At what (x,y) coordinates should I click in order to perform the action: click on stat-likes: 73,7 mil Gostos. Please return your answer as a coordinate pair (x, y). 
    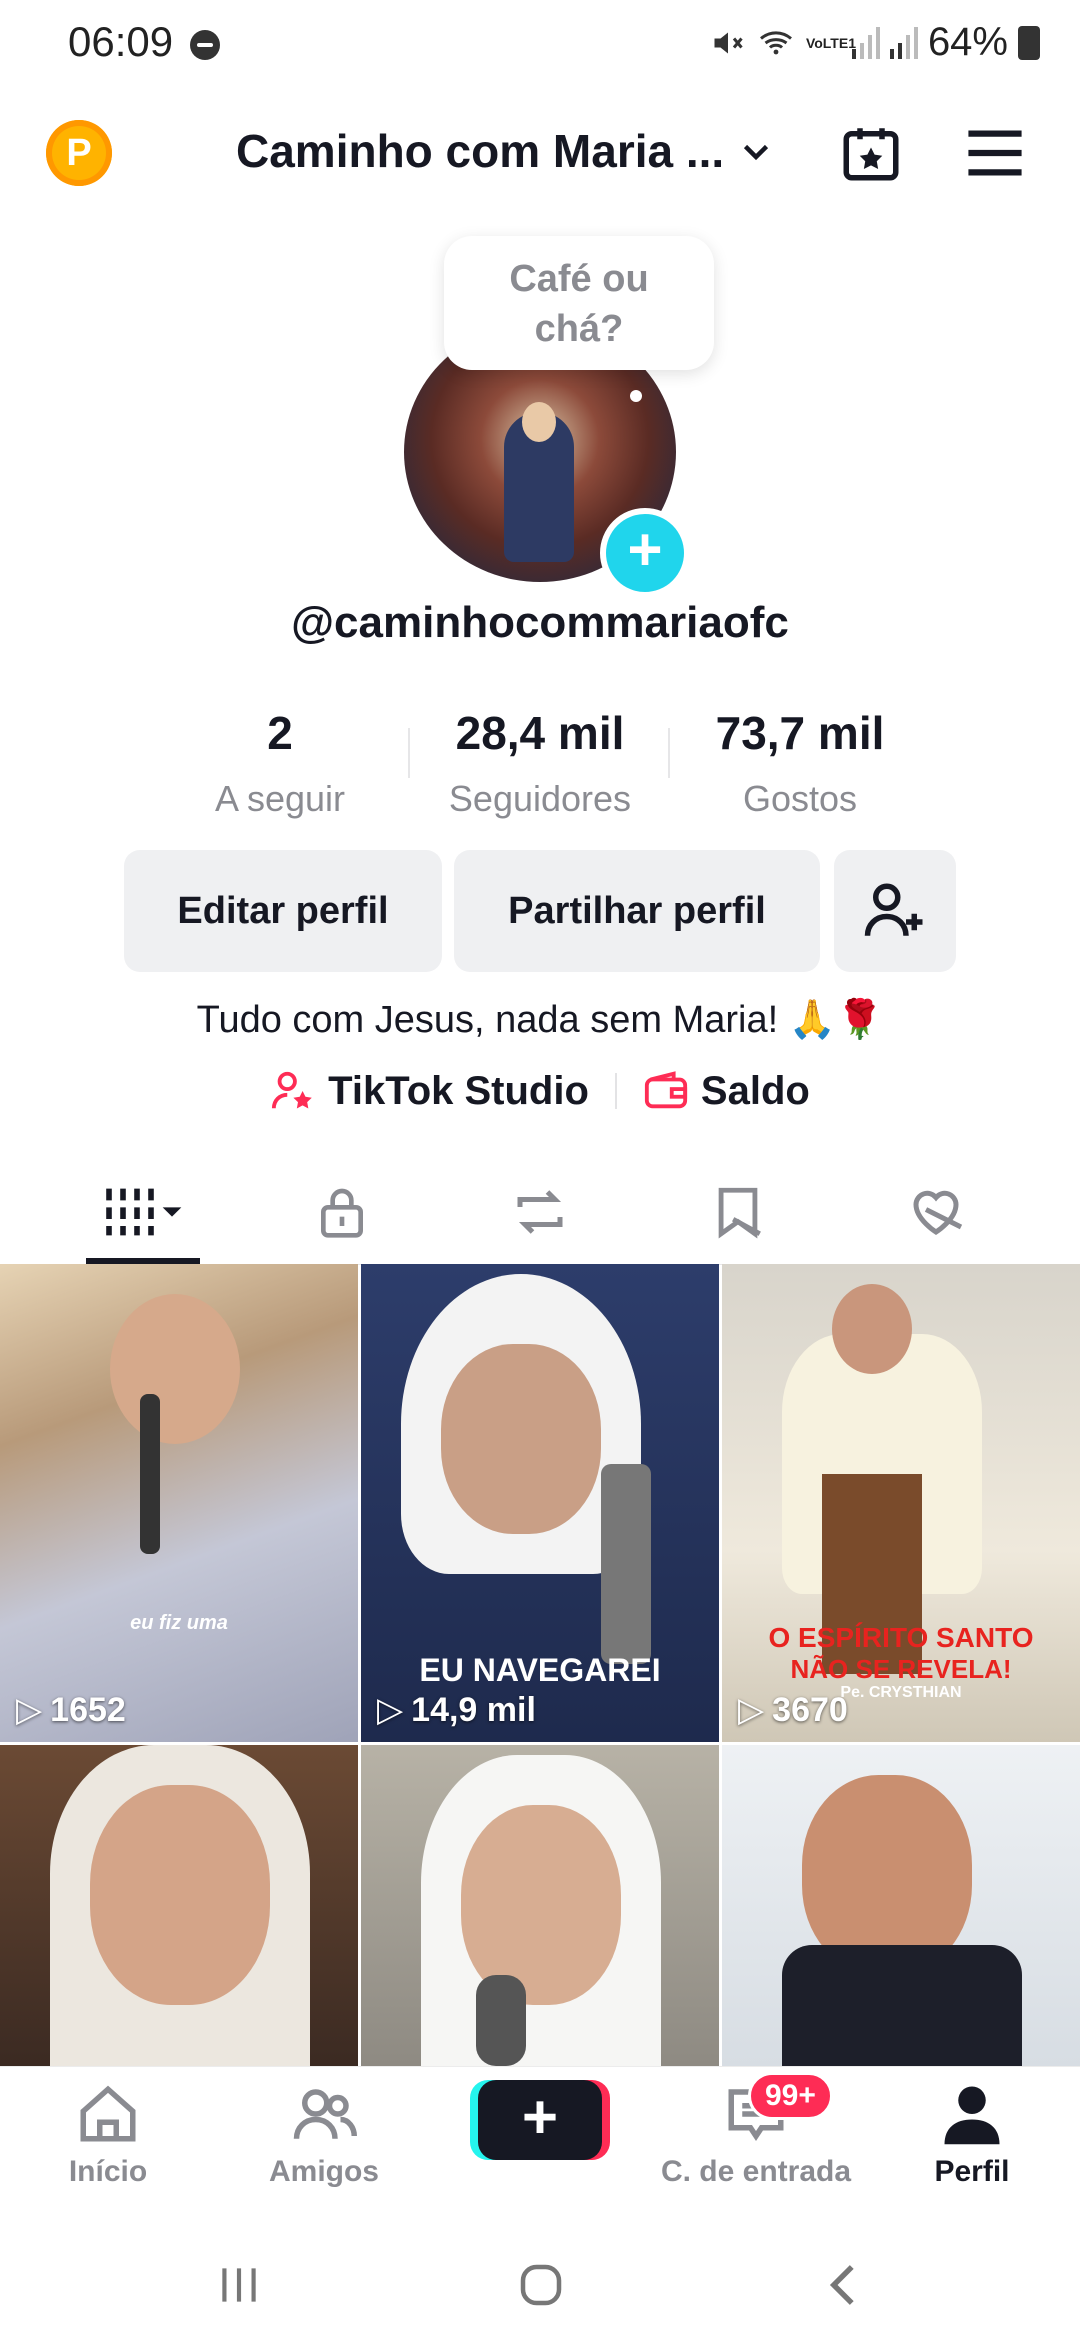
    Looking at the image, I should click on (800, 763).